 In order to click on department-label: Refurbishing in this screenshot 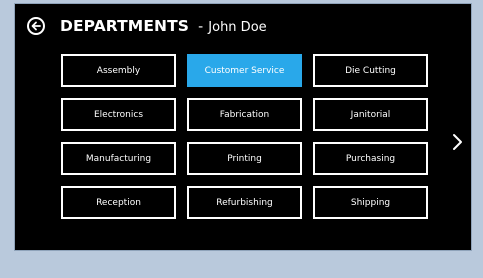, I will do `click(244, 202)`.